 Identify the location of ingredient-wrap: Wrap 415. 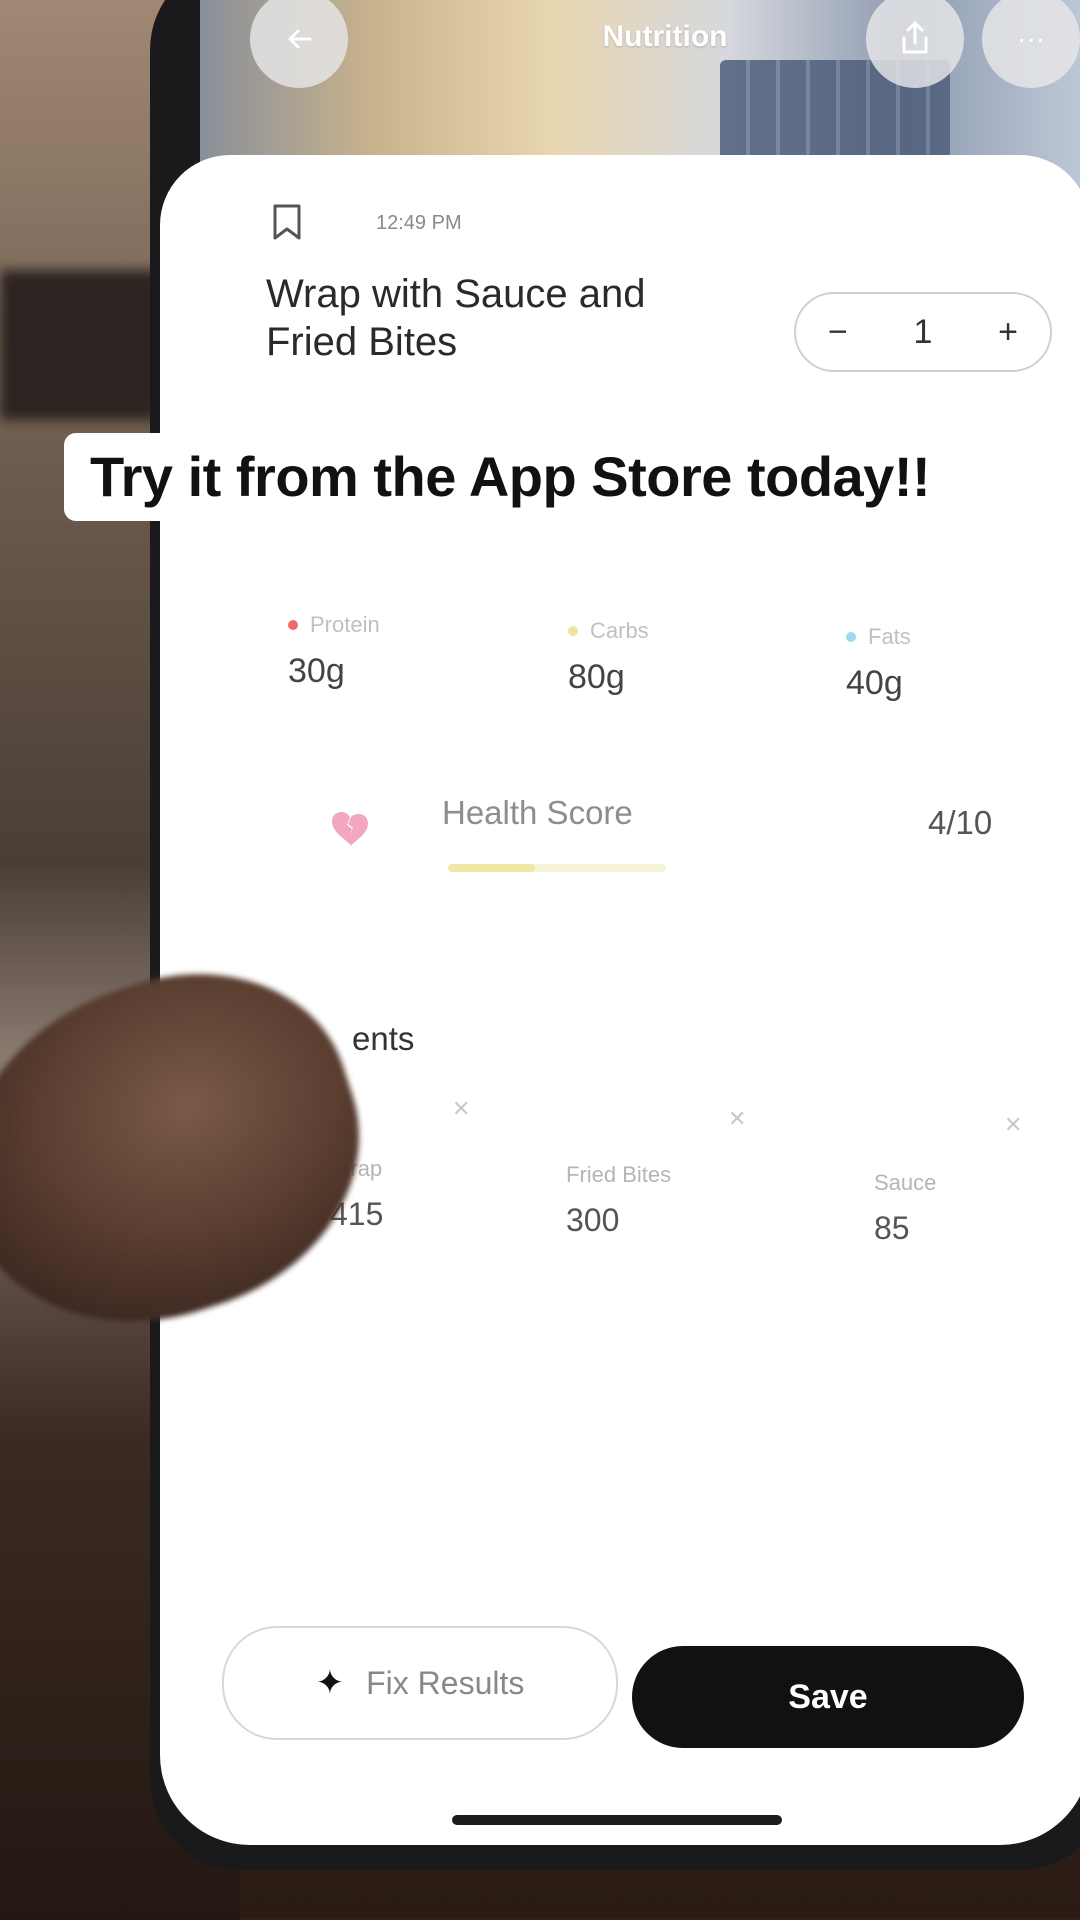
(430, 1194).